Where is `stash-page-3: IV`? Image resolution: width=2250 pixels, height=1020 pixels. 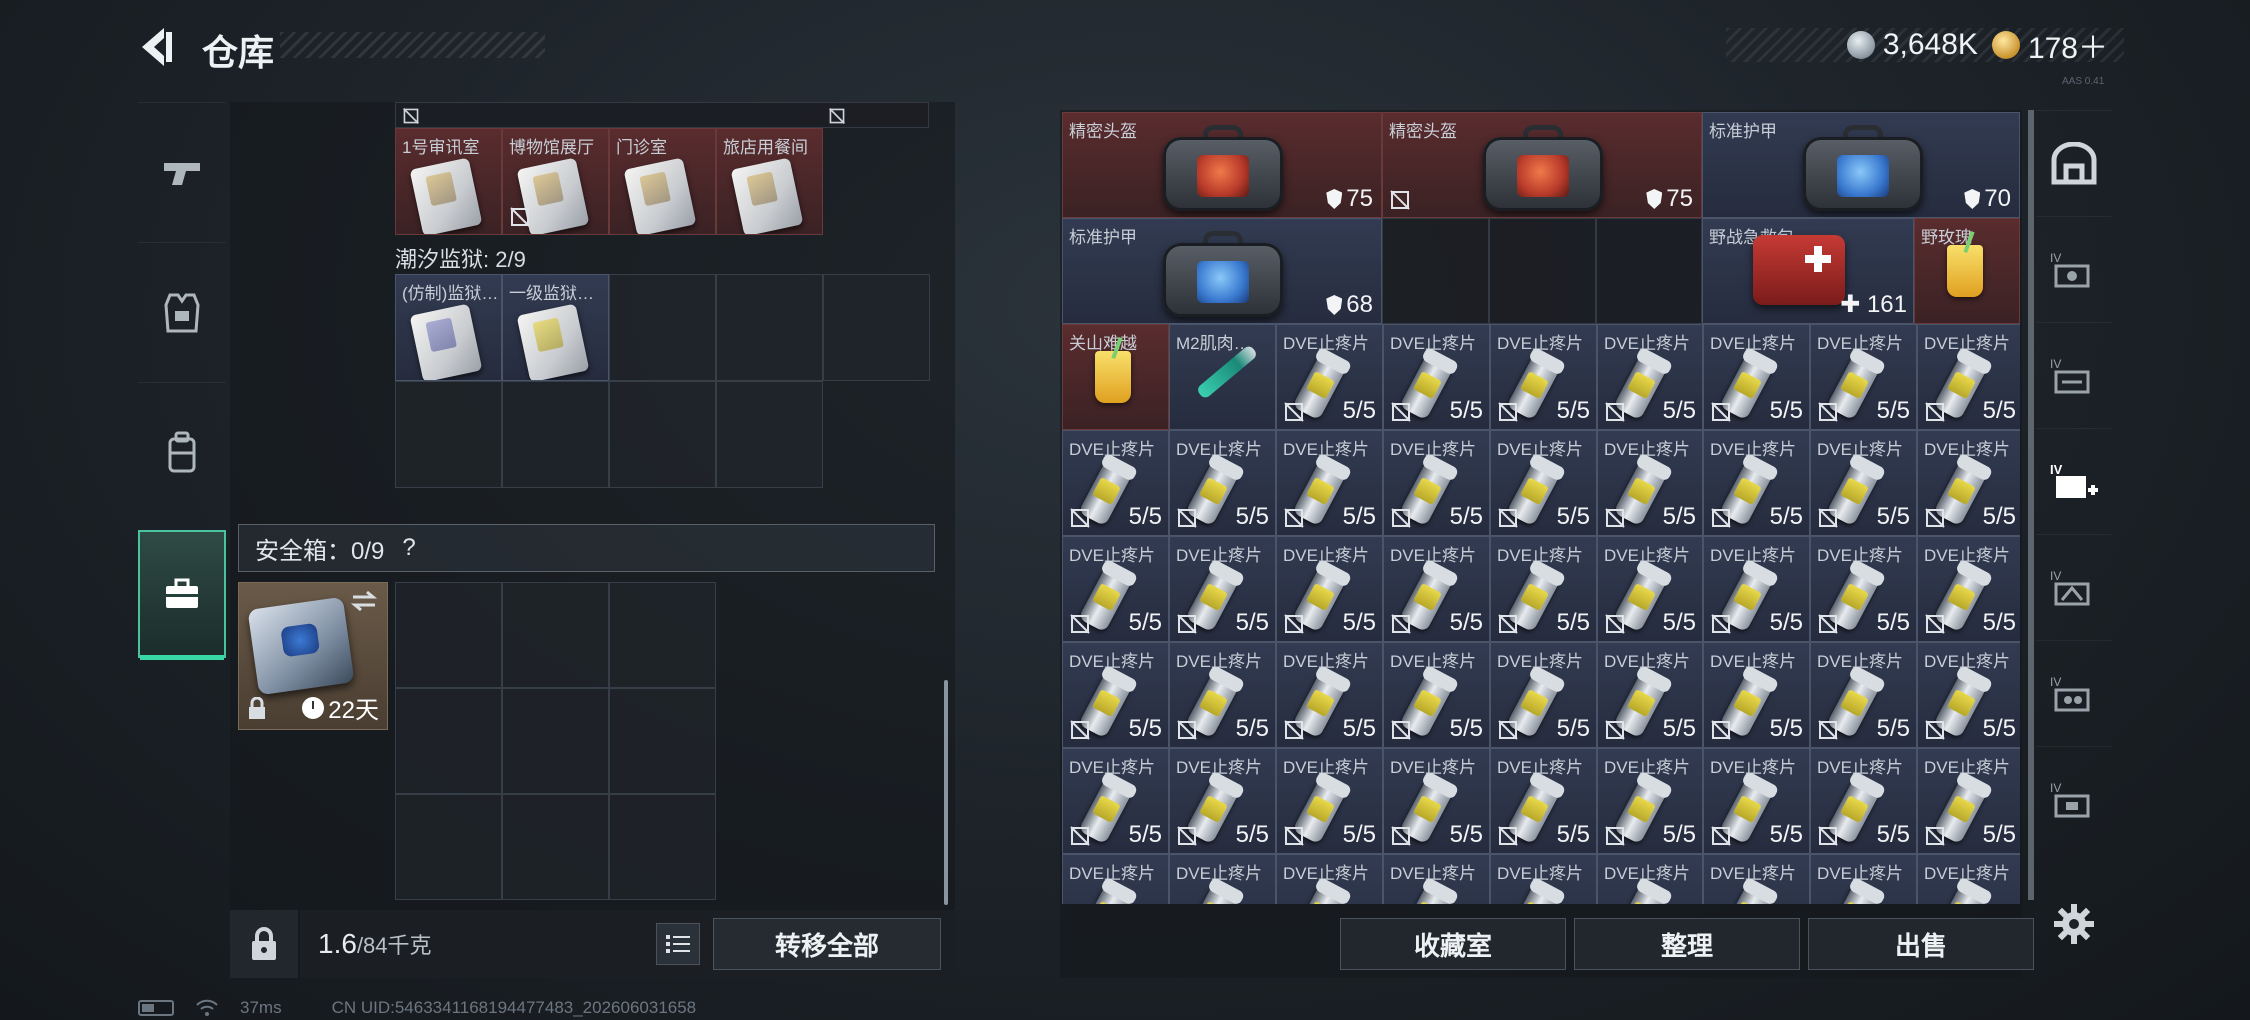
stash-page-3: IV is located at coordinates (2074, 375).